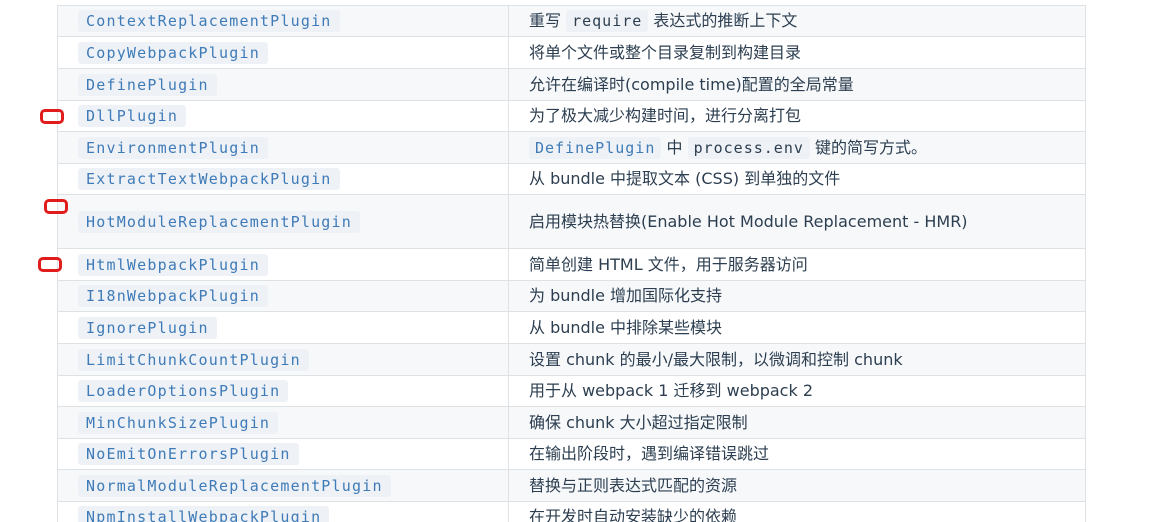  I want to click on plugin-name-link: MinChunkSizePlugin, so click(178, 422).